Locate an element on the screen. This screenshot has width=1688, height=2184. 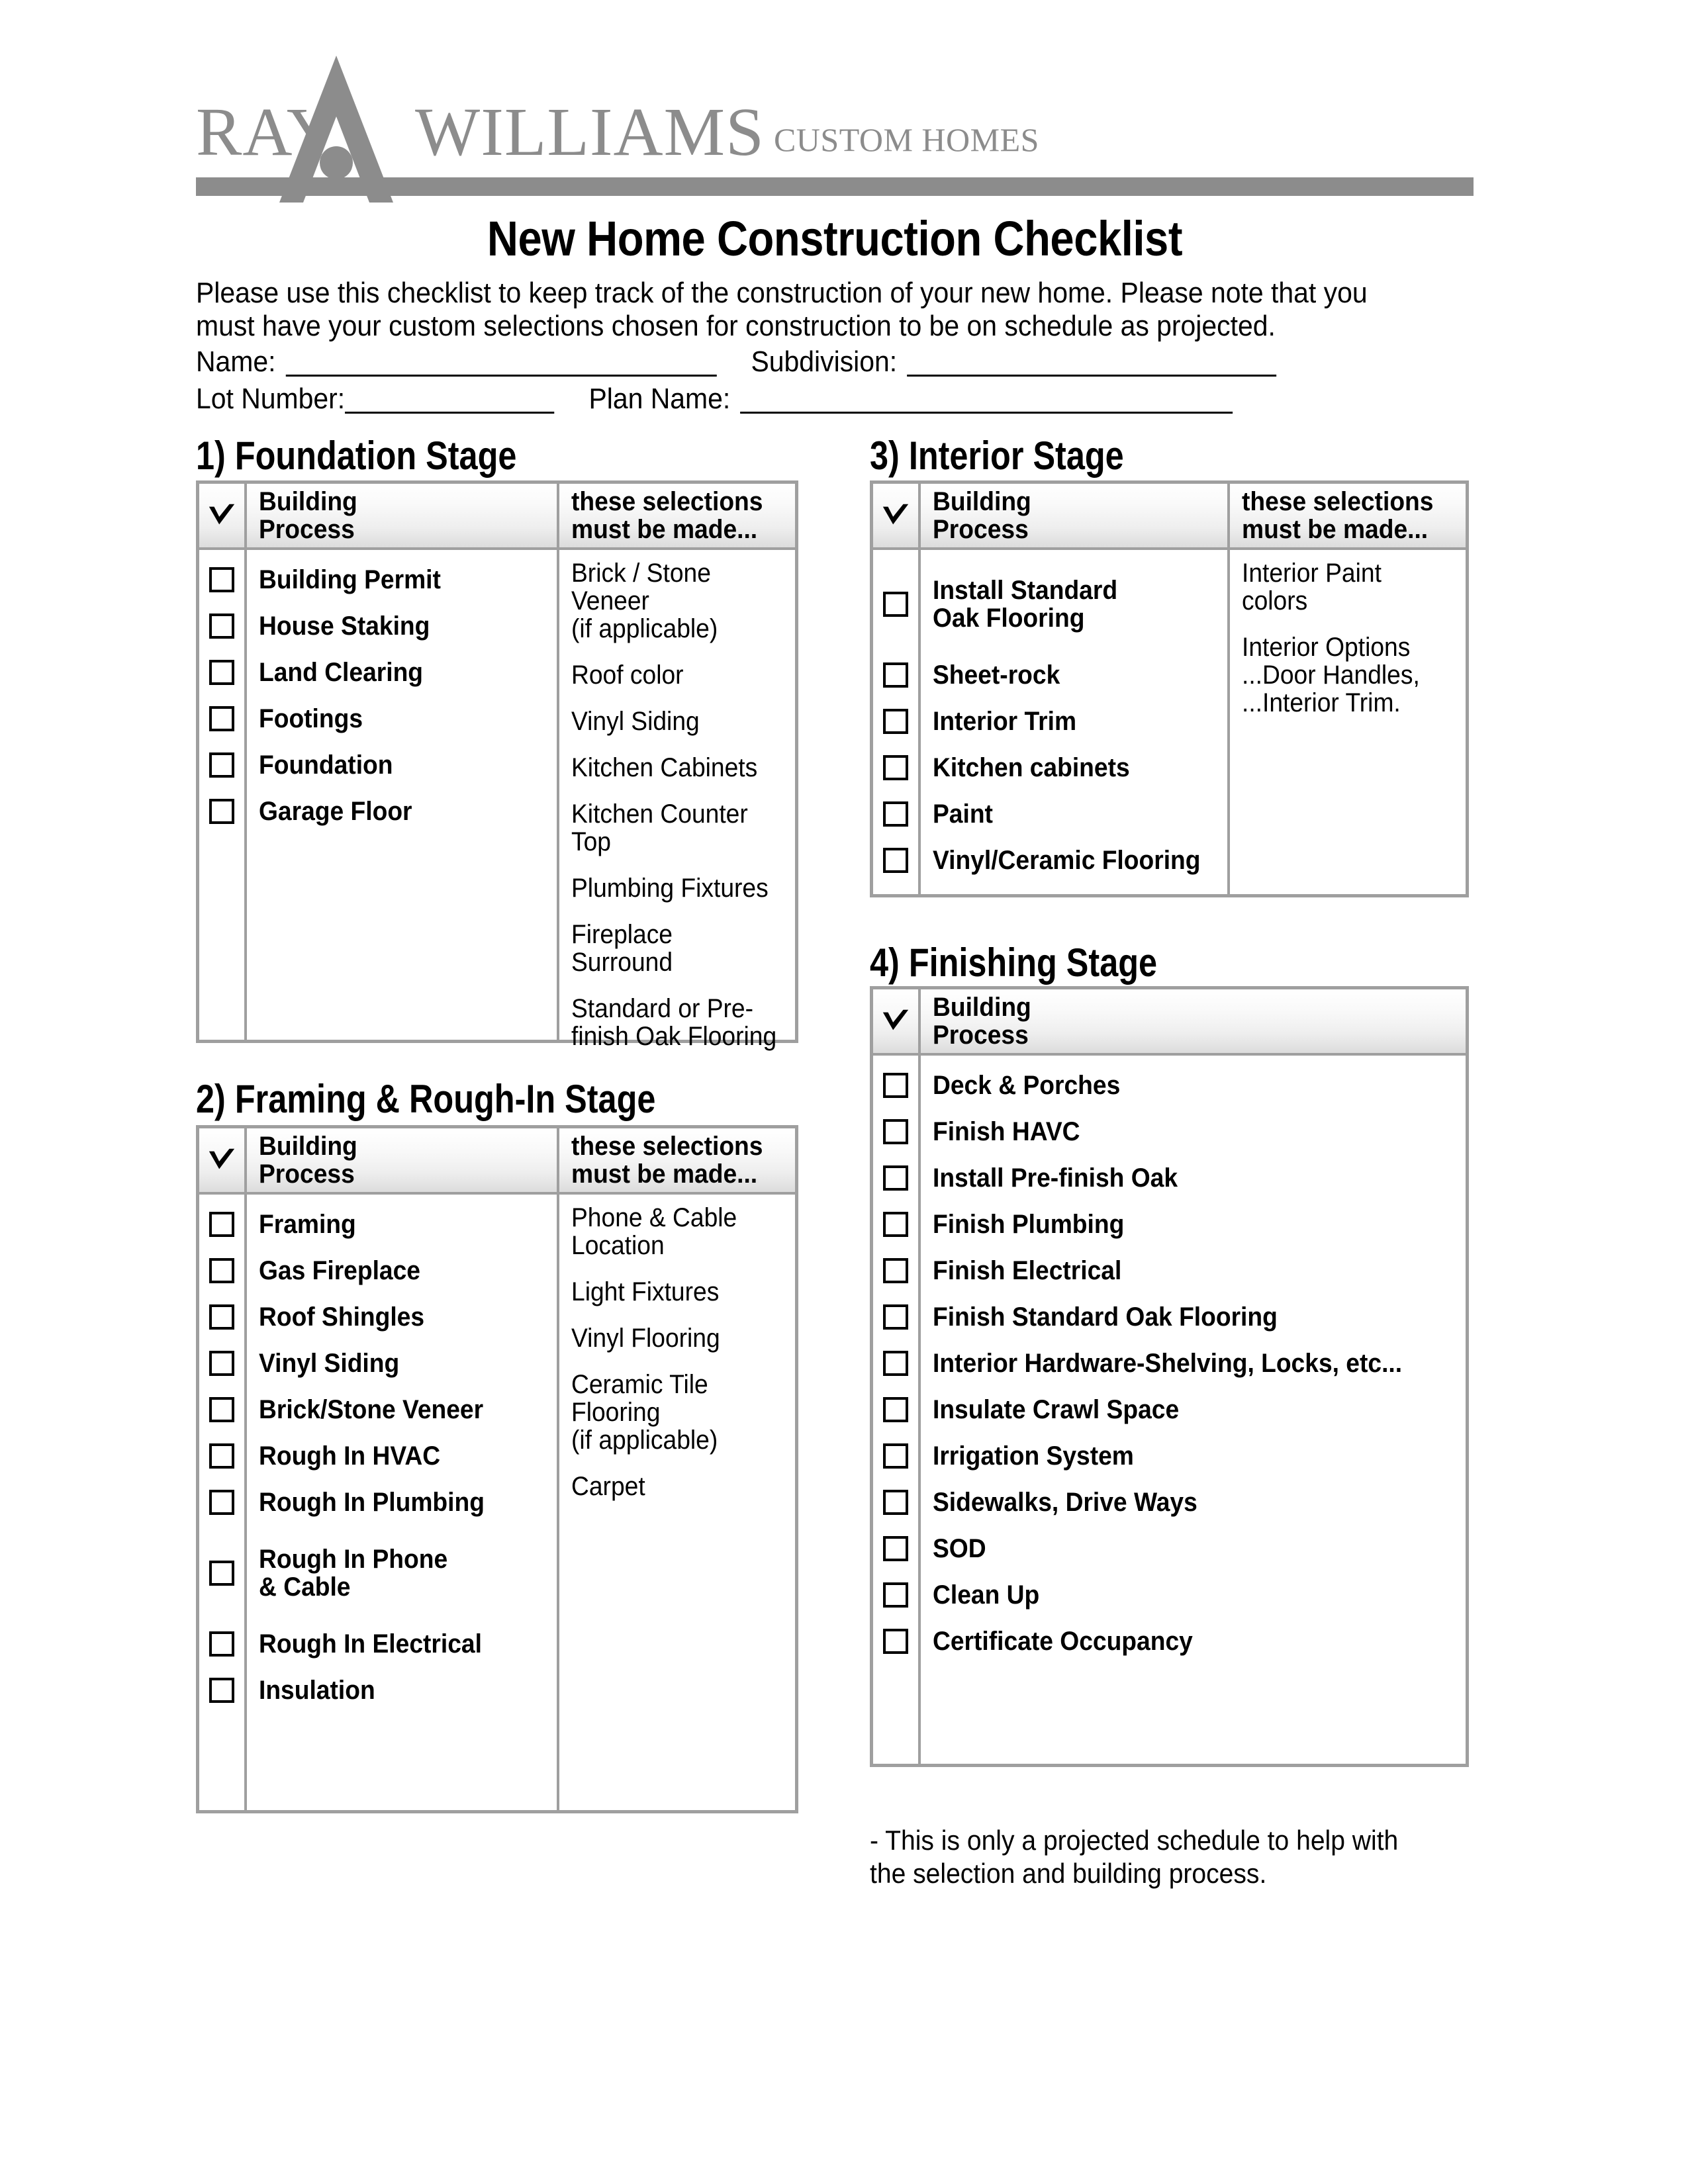
process-item-label: Install Pre-finish Oak is located at coordinates (1055, 1178).